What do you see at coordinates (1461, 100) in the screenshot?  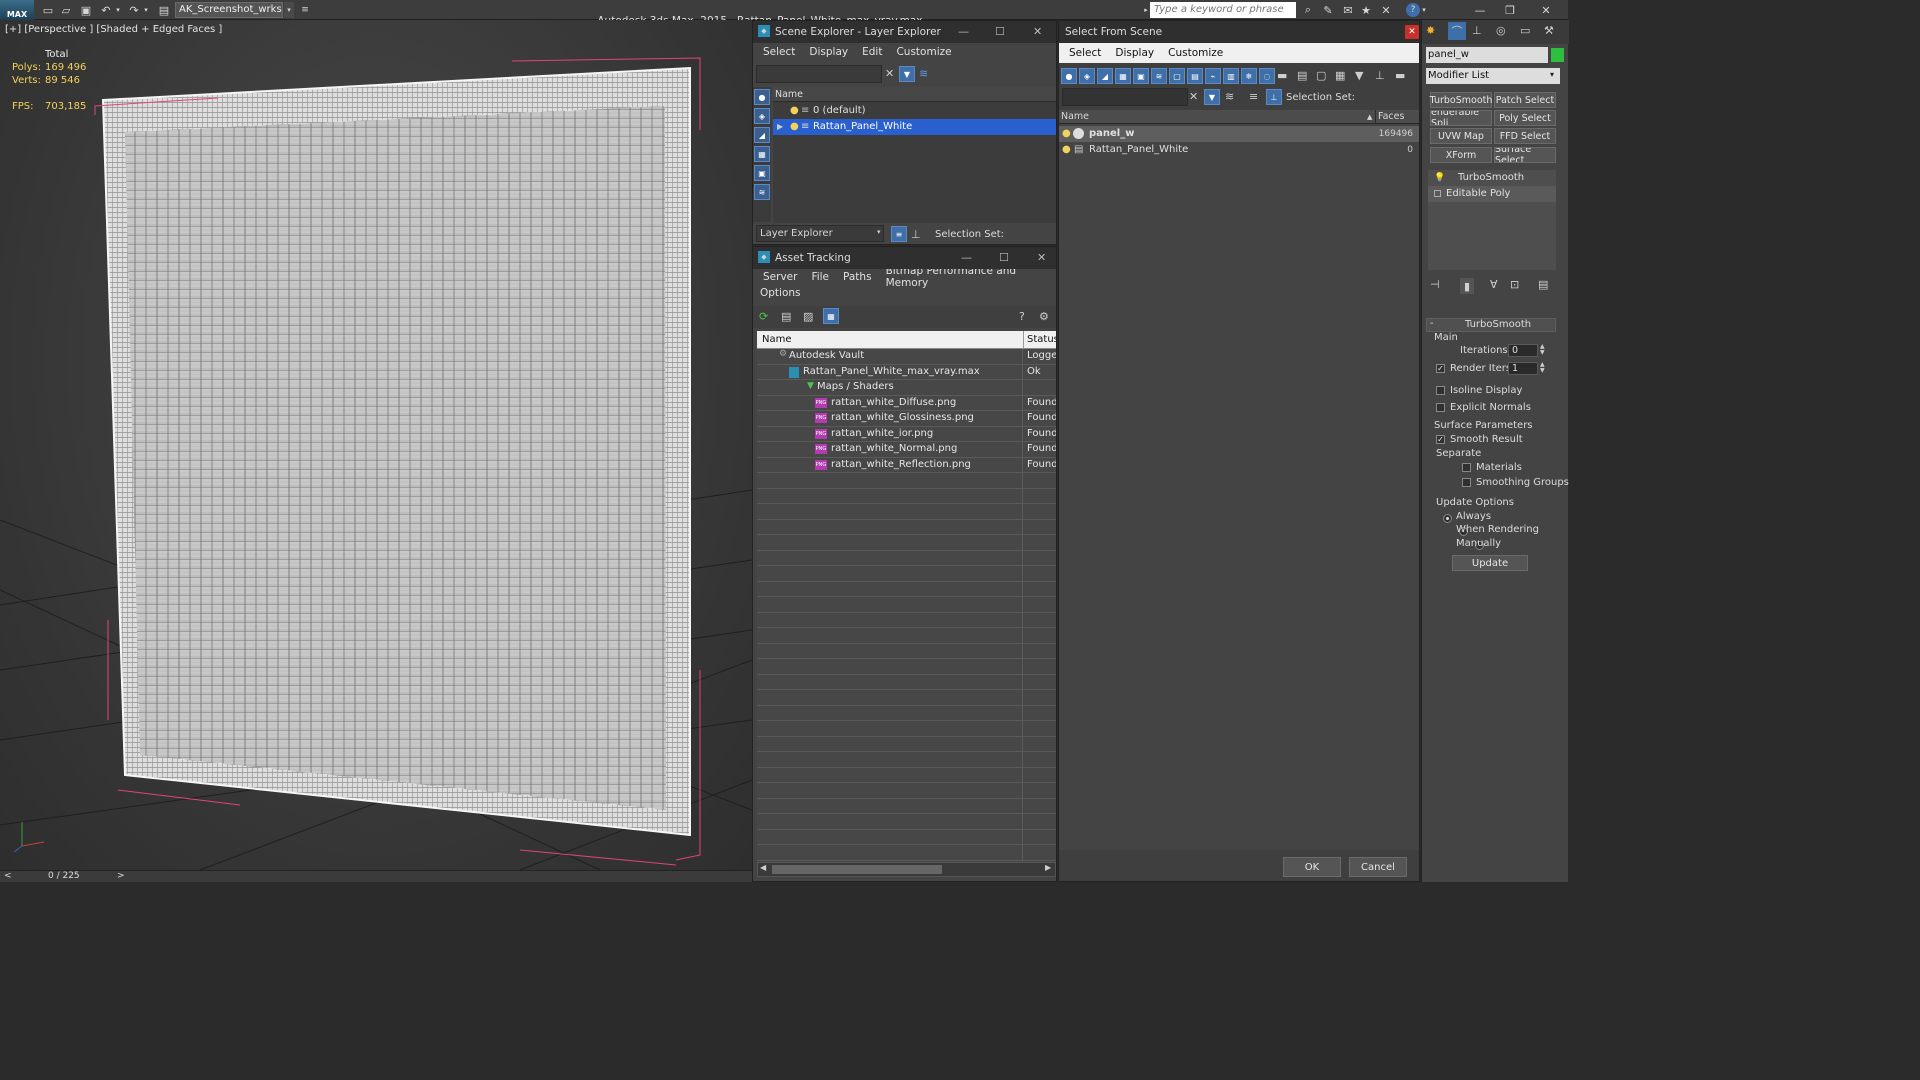 I see `turbosmooth-set-button: TurboSmooth` at bounding box center [1461, 100].